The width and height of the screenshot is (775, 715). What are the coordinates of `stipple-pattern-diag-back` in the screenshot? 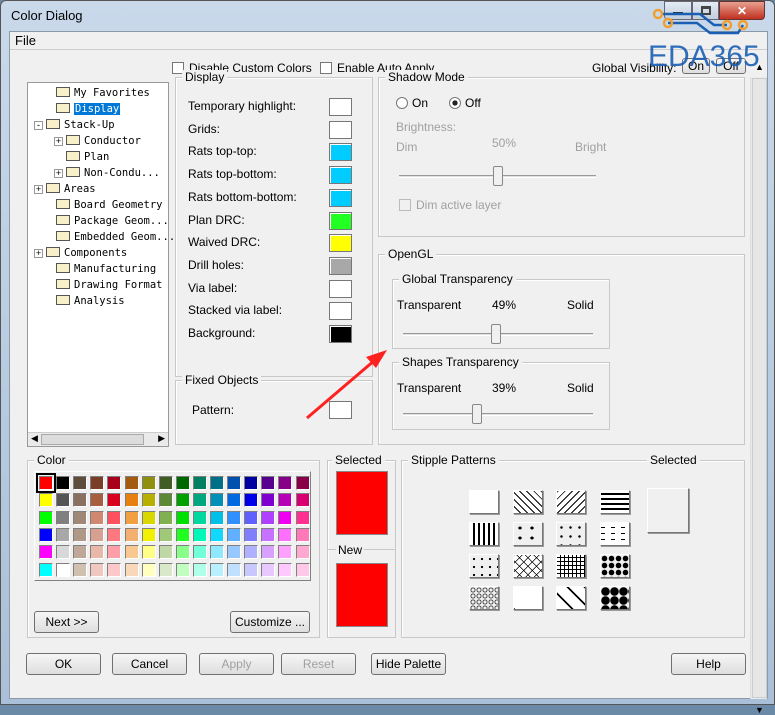 It's located at (527, 502).